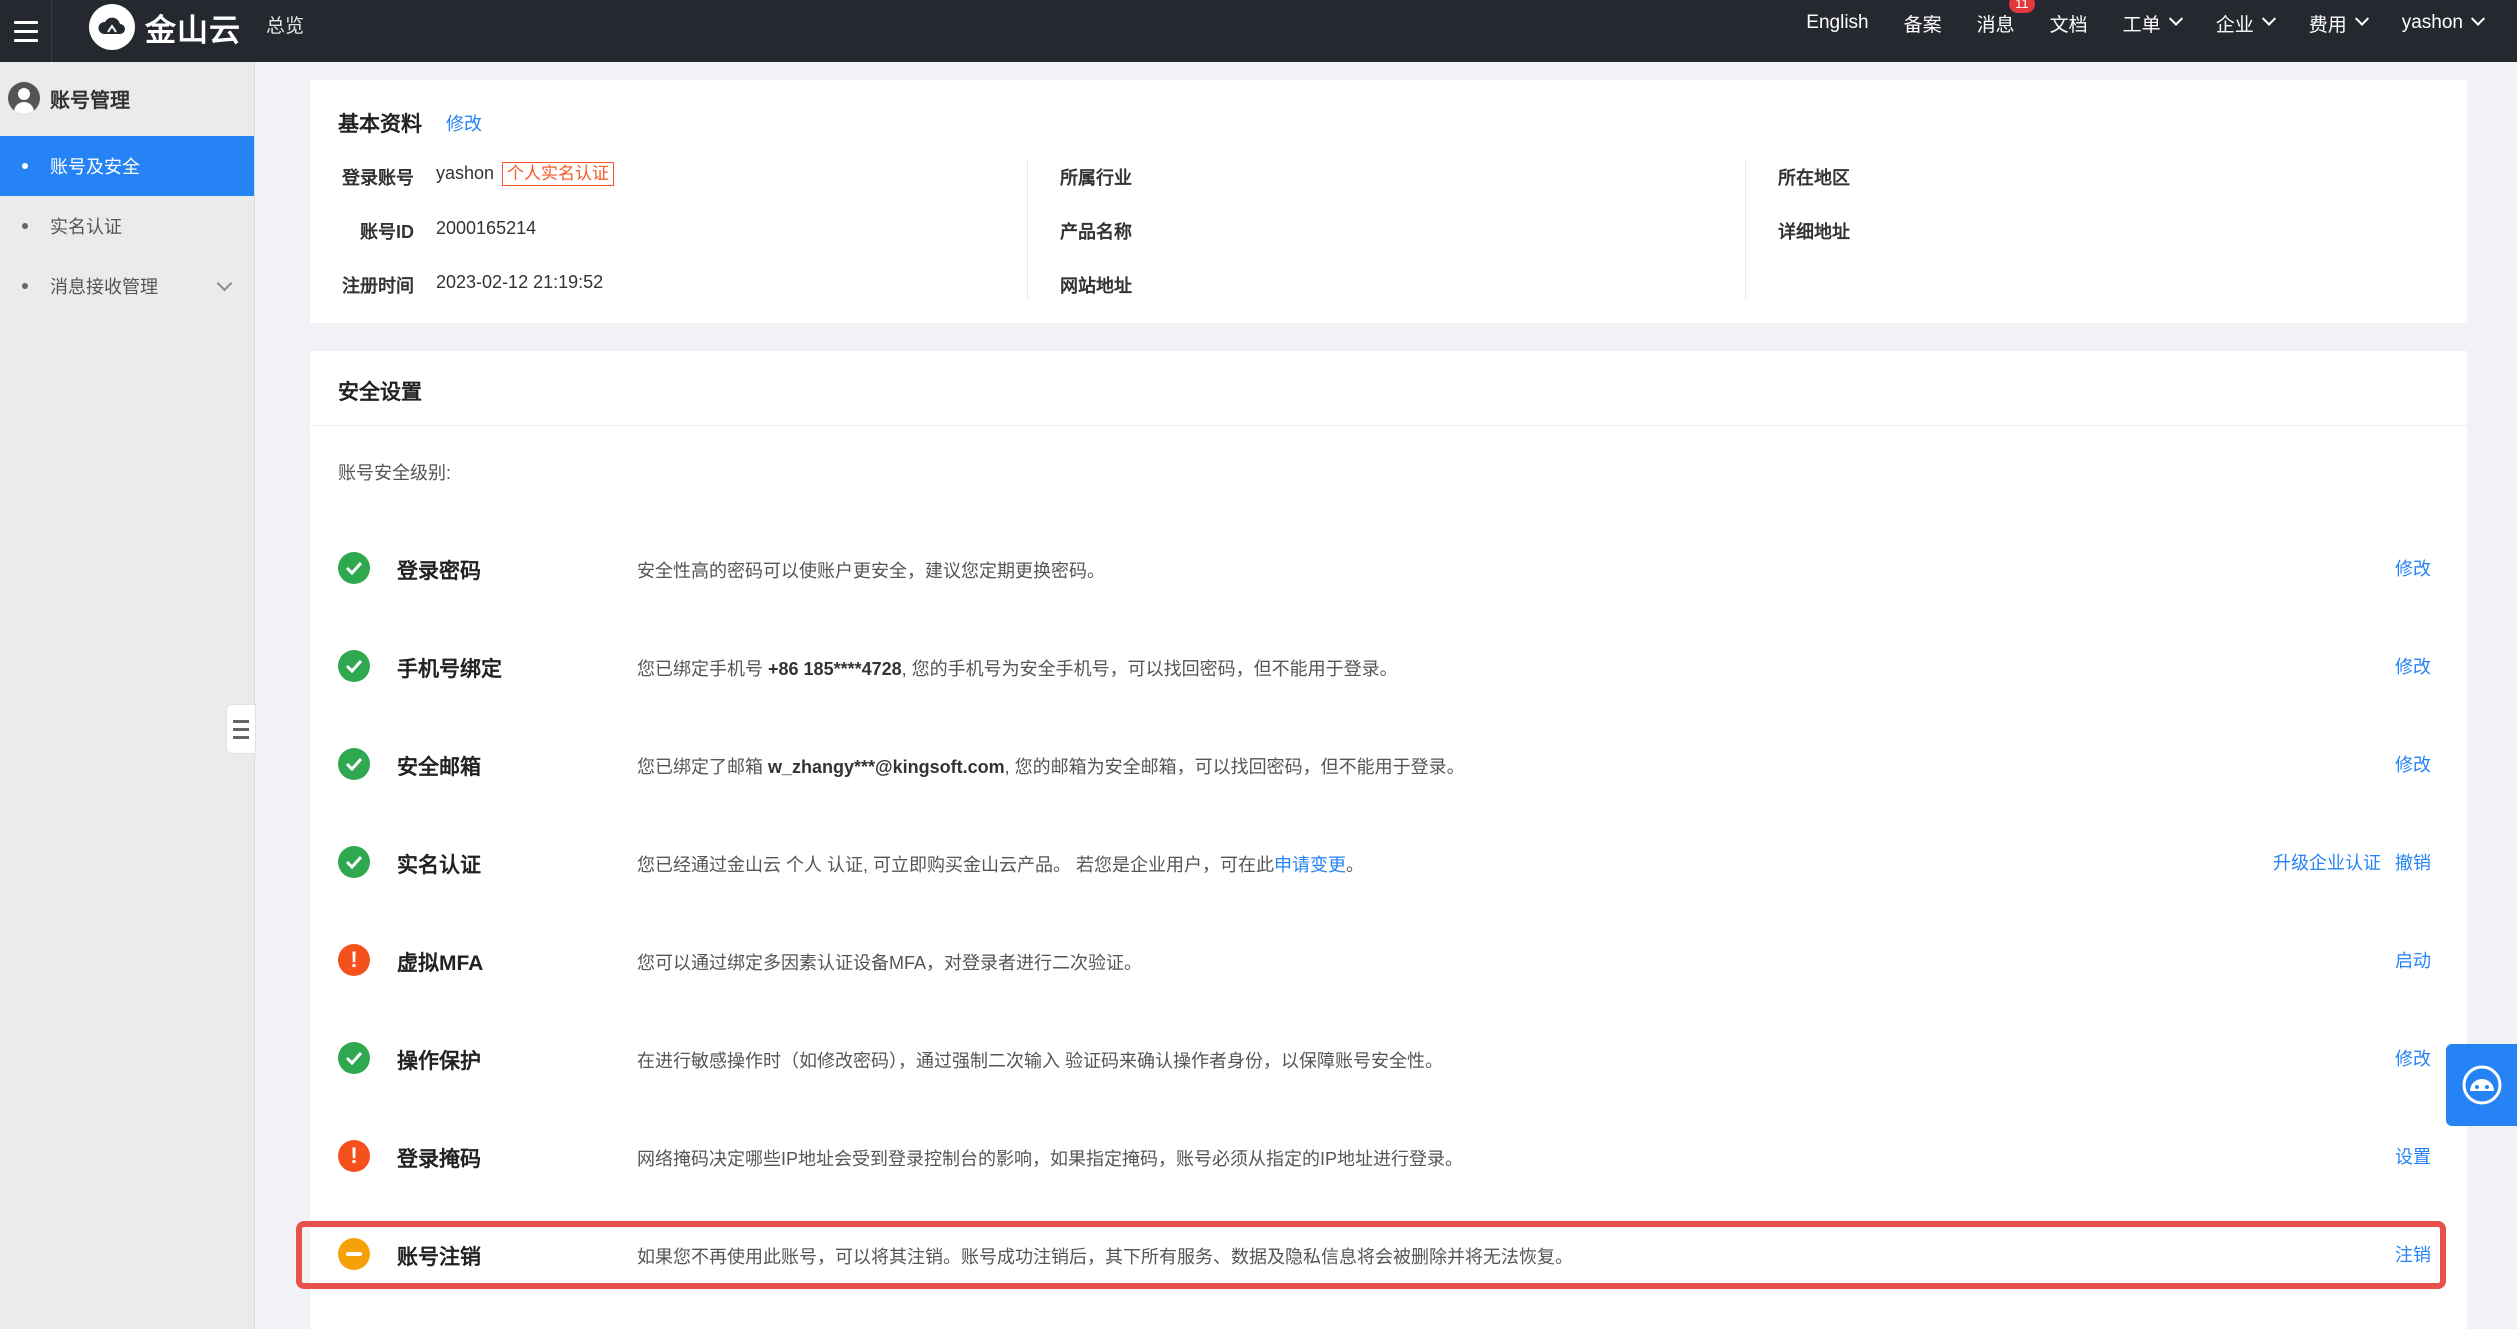 The image size is (2517, 1329). What do you see at coordinates (1814, 178) in the screenshot?
I see `region-label: 所在地区` at bounding box center [1814, 178].